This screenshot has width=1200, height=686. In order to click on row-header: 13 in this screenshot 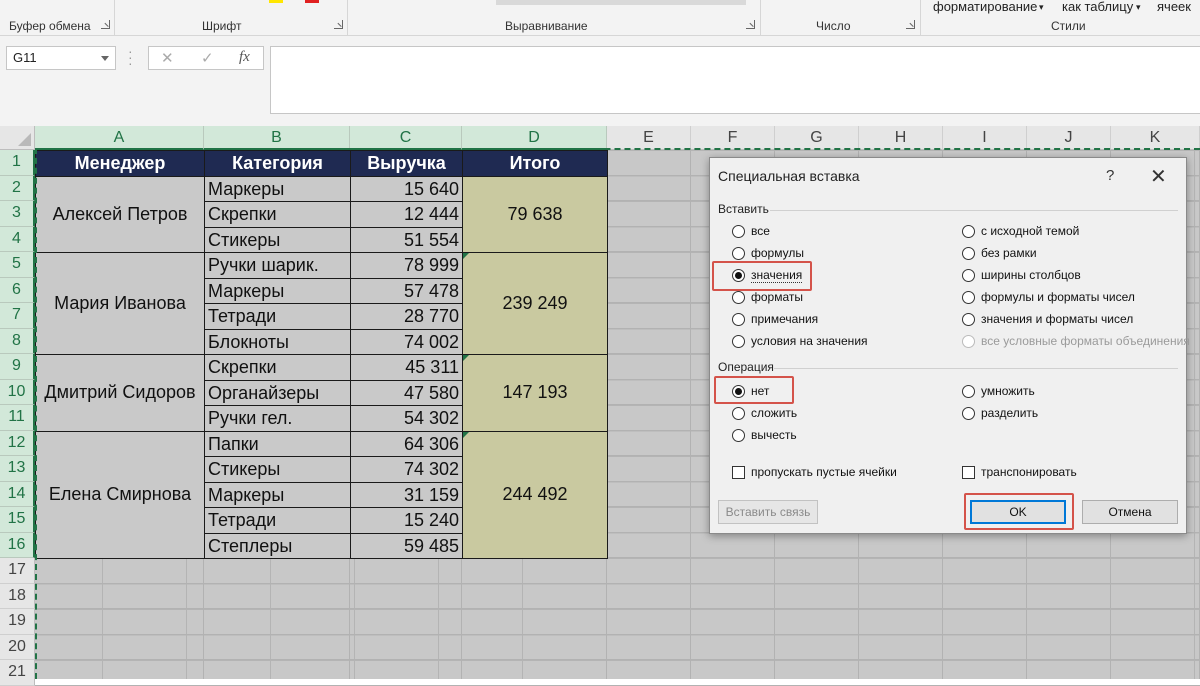, I will do `click(17, 469)`.